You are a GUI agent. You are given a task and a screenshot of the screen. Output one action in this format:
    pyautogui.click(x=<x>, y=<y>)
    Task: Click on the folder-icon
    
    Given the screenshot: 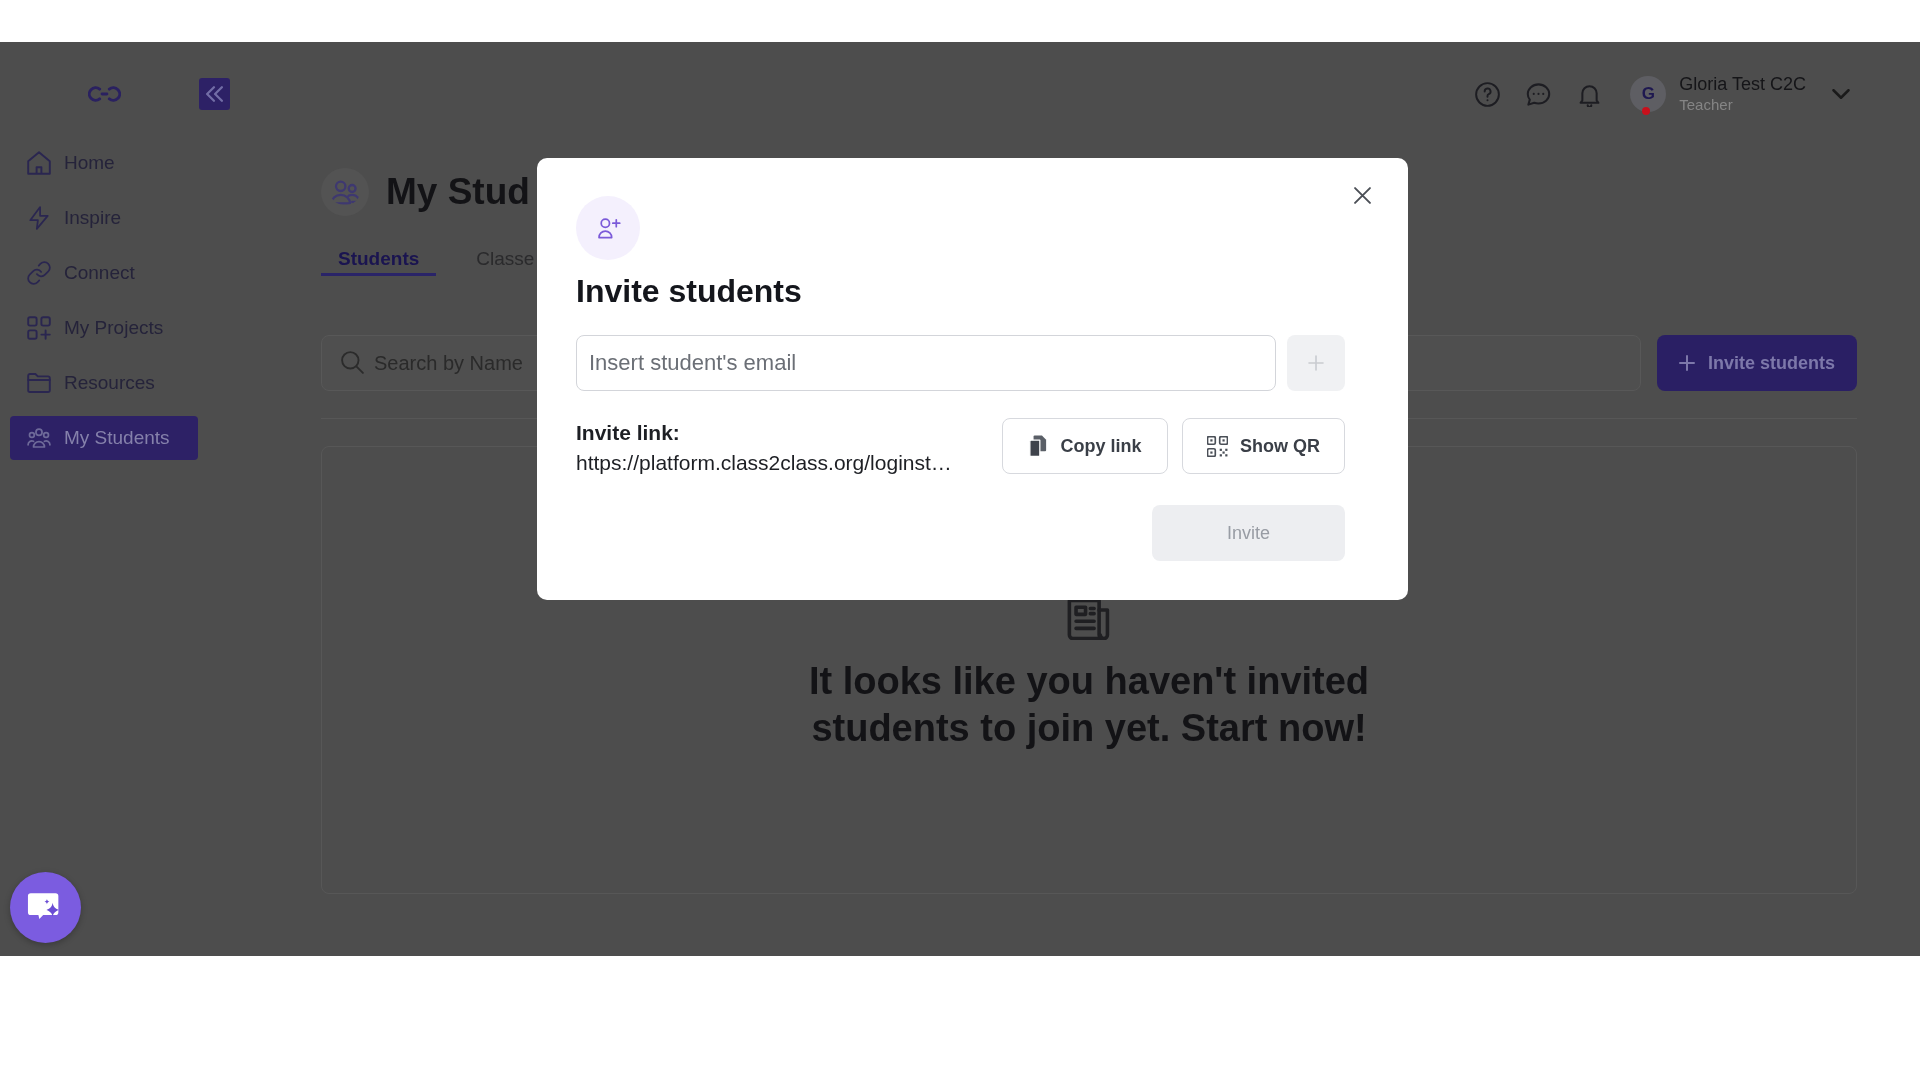 What is the action you would take?
    pyautogui.click(x=39, y=383)
    